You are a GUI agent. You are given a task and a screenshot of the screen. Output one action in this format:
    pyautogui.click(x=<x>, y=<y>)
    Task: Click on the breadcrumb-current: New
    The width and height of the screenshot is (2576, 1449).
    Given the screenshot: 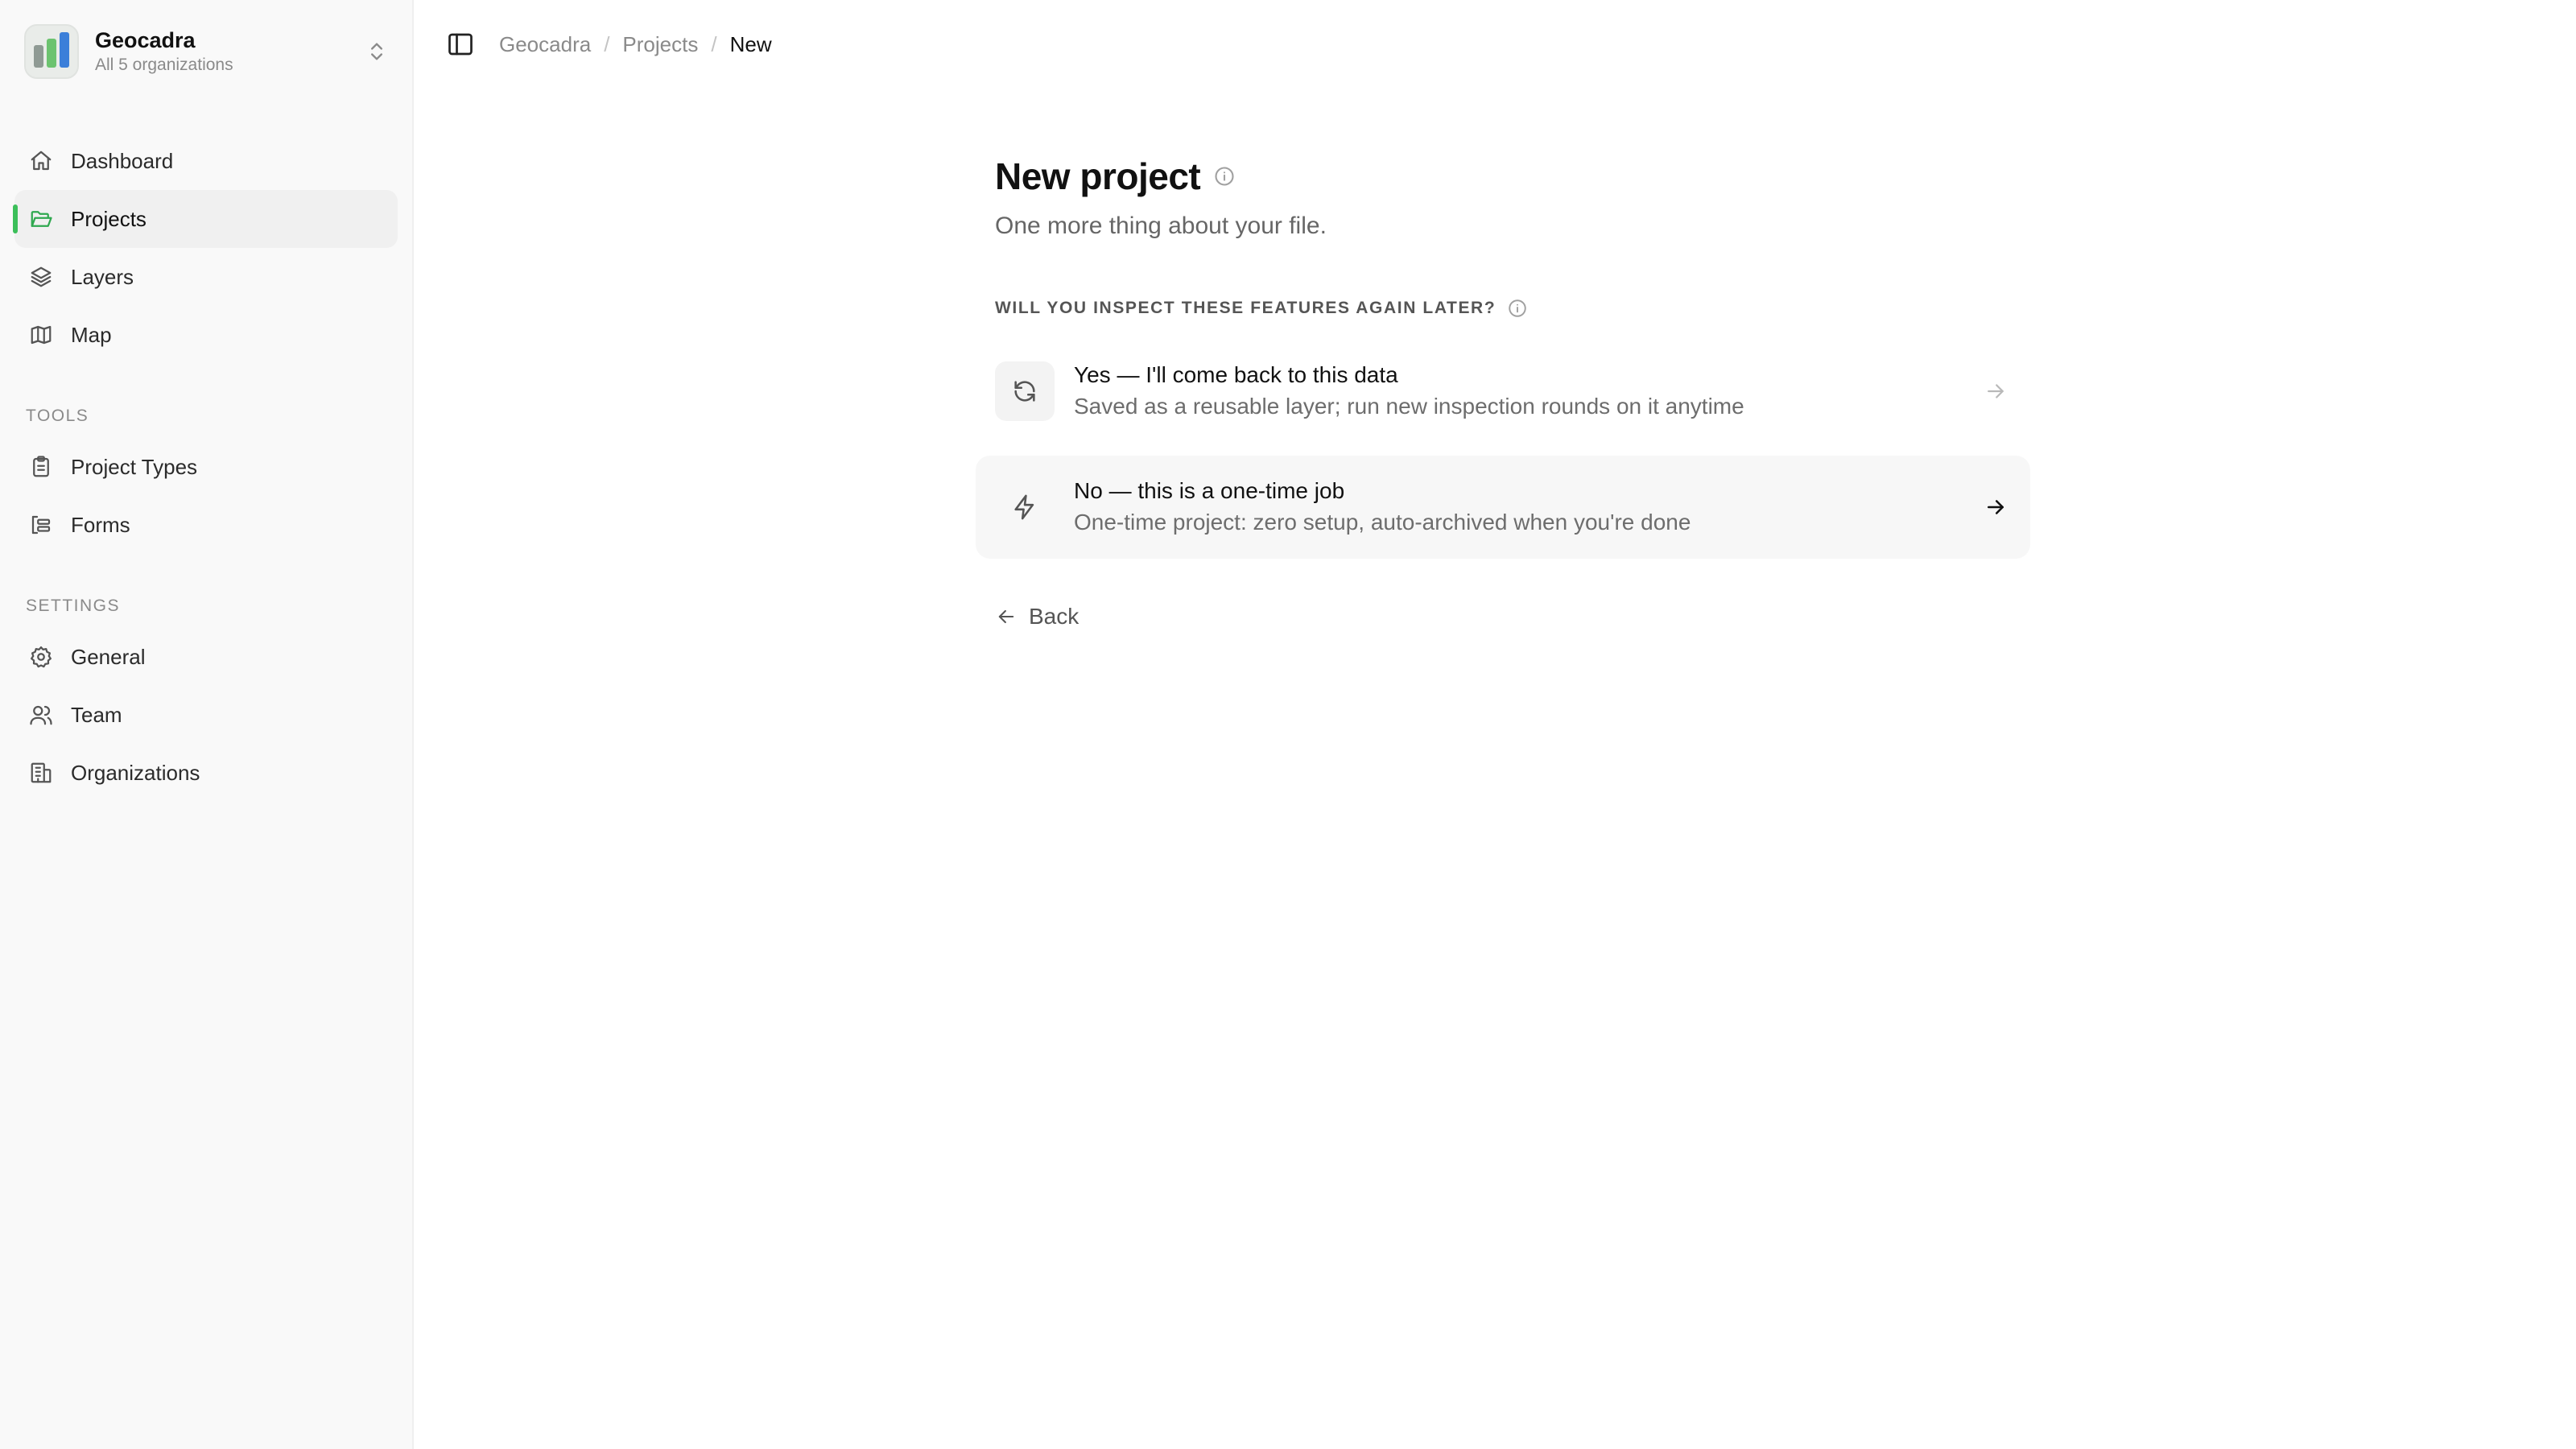 What is the action you would take?
    pyautogui.click(x=750, y=43)
    